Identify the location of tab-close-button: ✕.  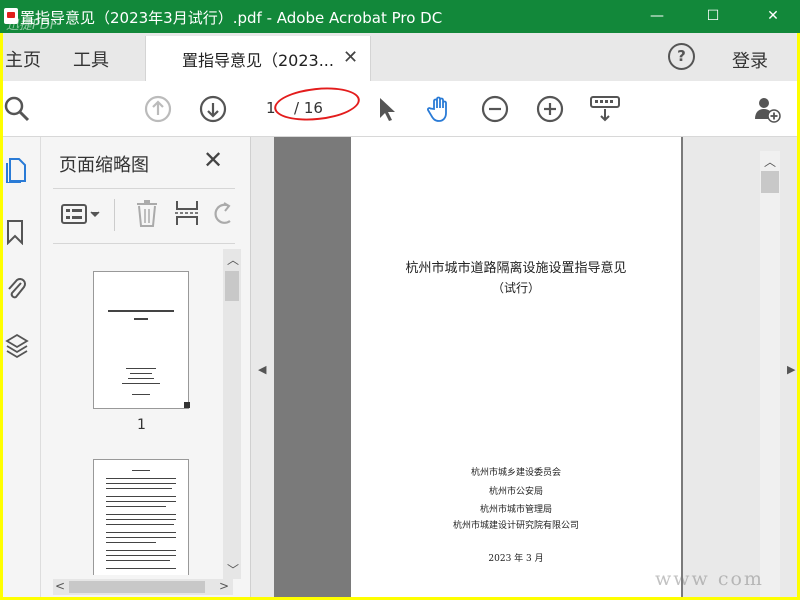
(350, 57).